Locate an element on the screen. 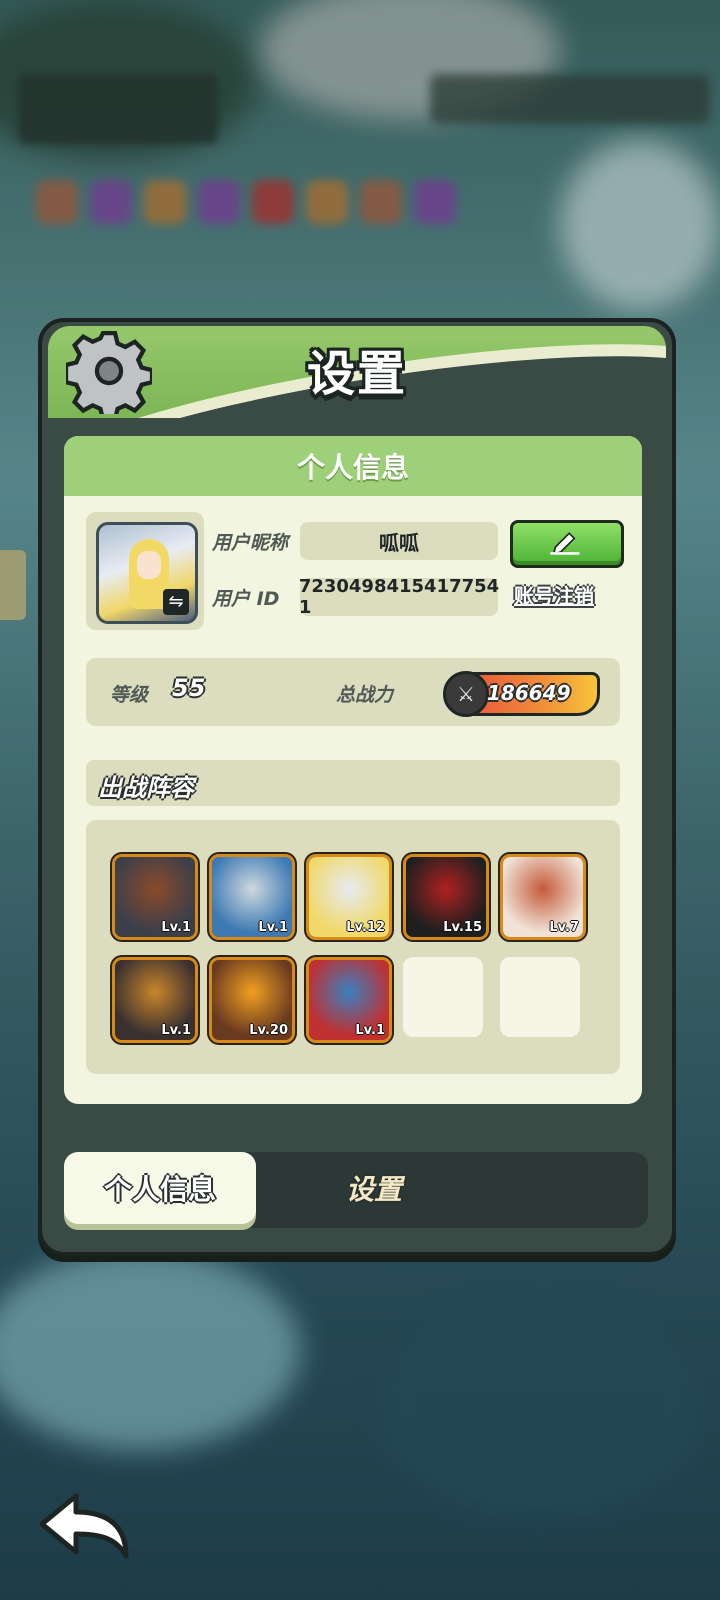 This screenshot has height=1600, width=720. panel-header: 设置 is located at coordinates (357, 372).